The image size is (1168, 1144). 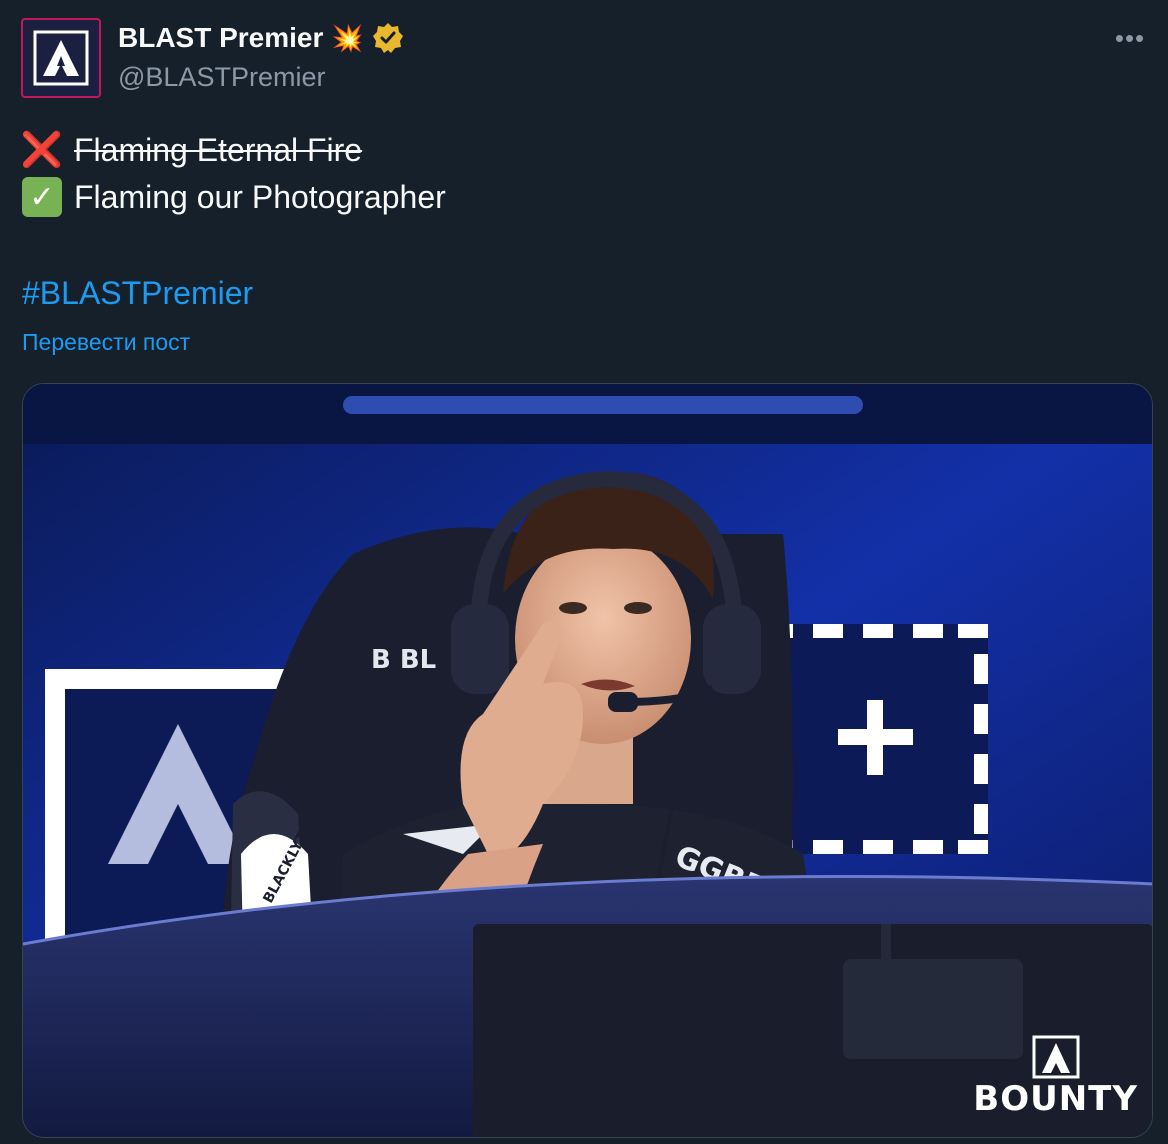 I want to click on verified-badge-icon, so click(x=388, y=38).